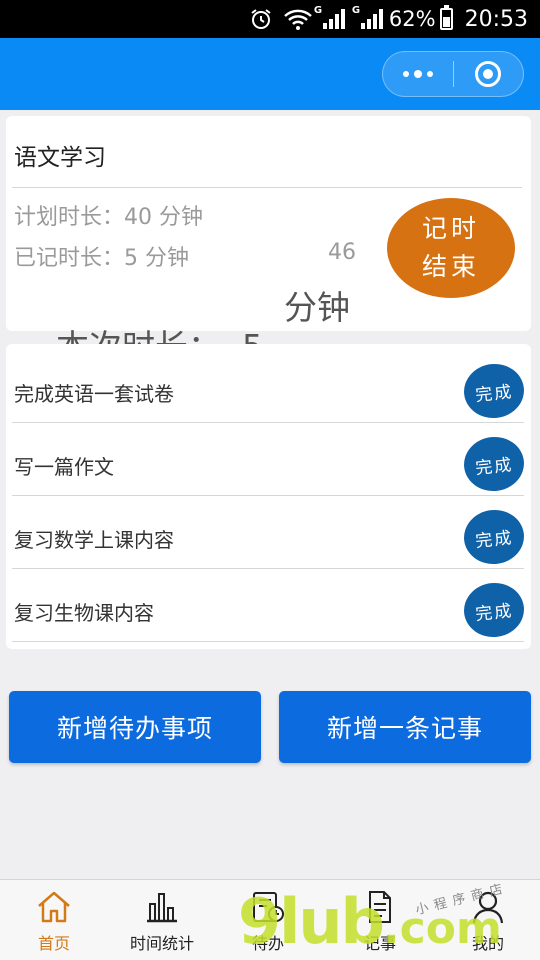 This screenshot has width=540, height=960. Describe the element at coordinates (162, 907) in the screenshot. I see `bar-chart-icon` at that location.